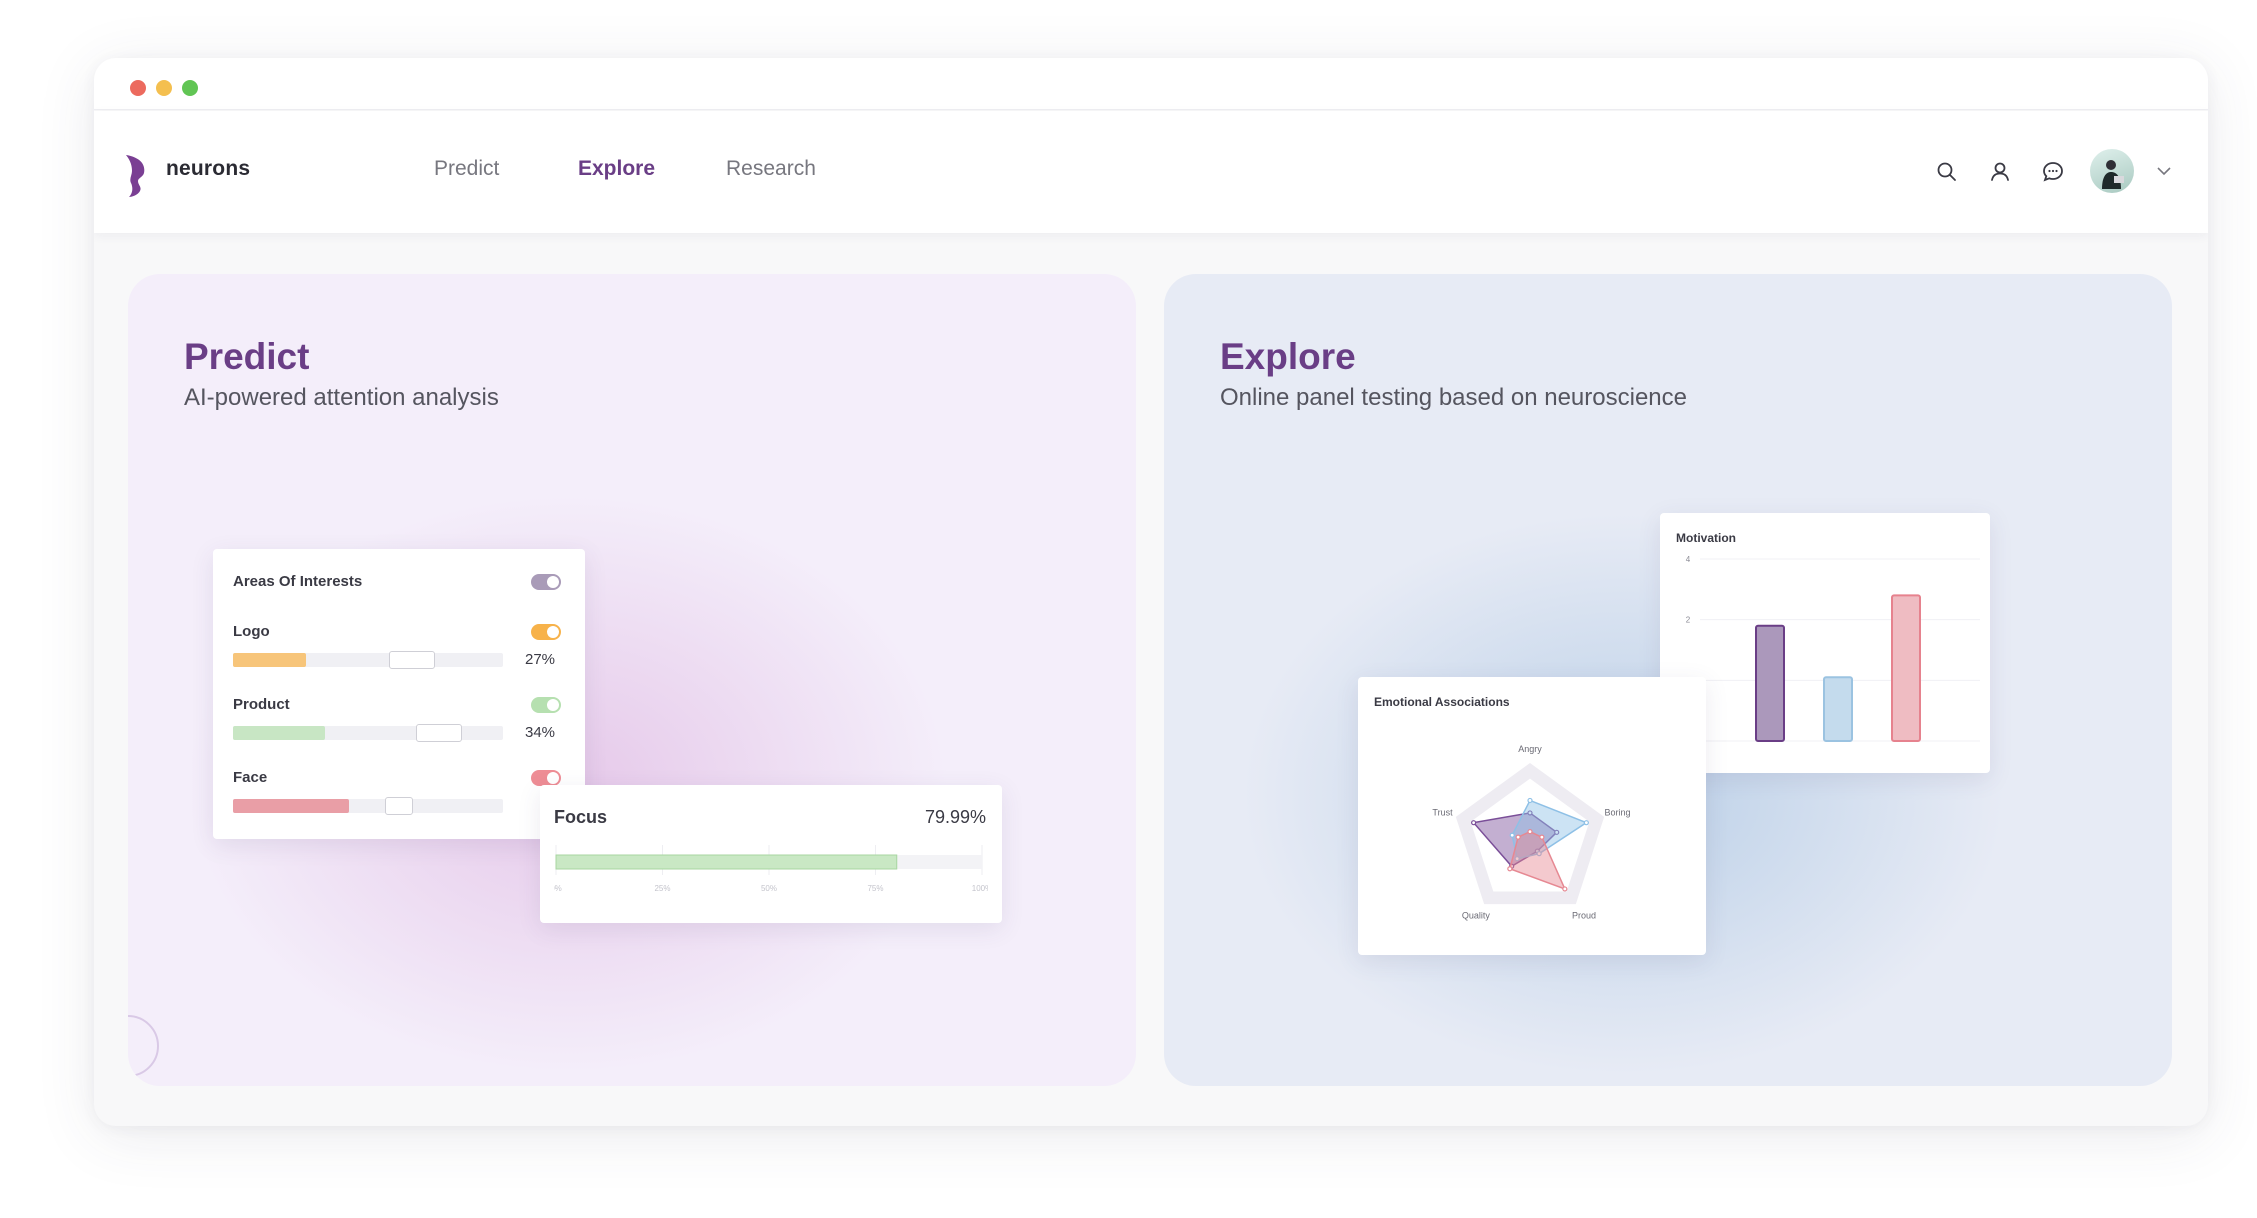 This screenshot has width=2257, height=1218. I want to click on motivation-title: Motivation, so click(1706, 538).